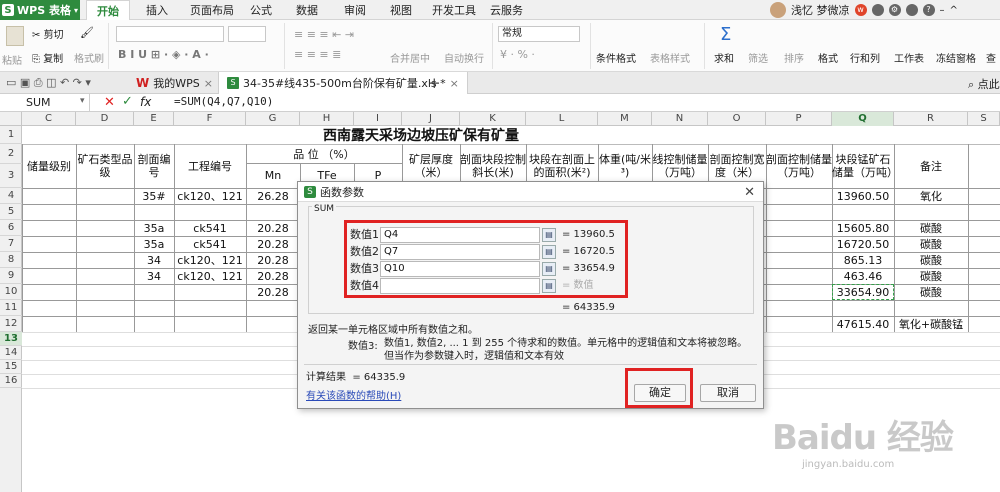 The image size is (1000, 492). What do you see at coordinates (410, 57) in the screenshot?
I see `merge-center-button: 合并居中` at bounding box center [410, 57].